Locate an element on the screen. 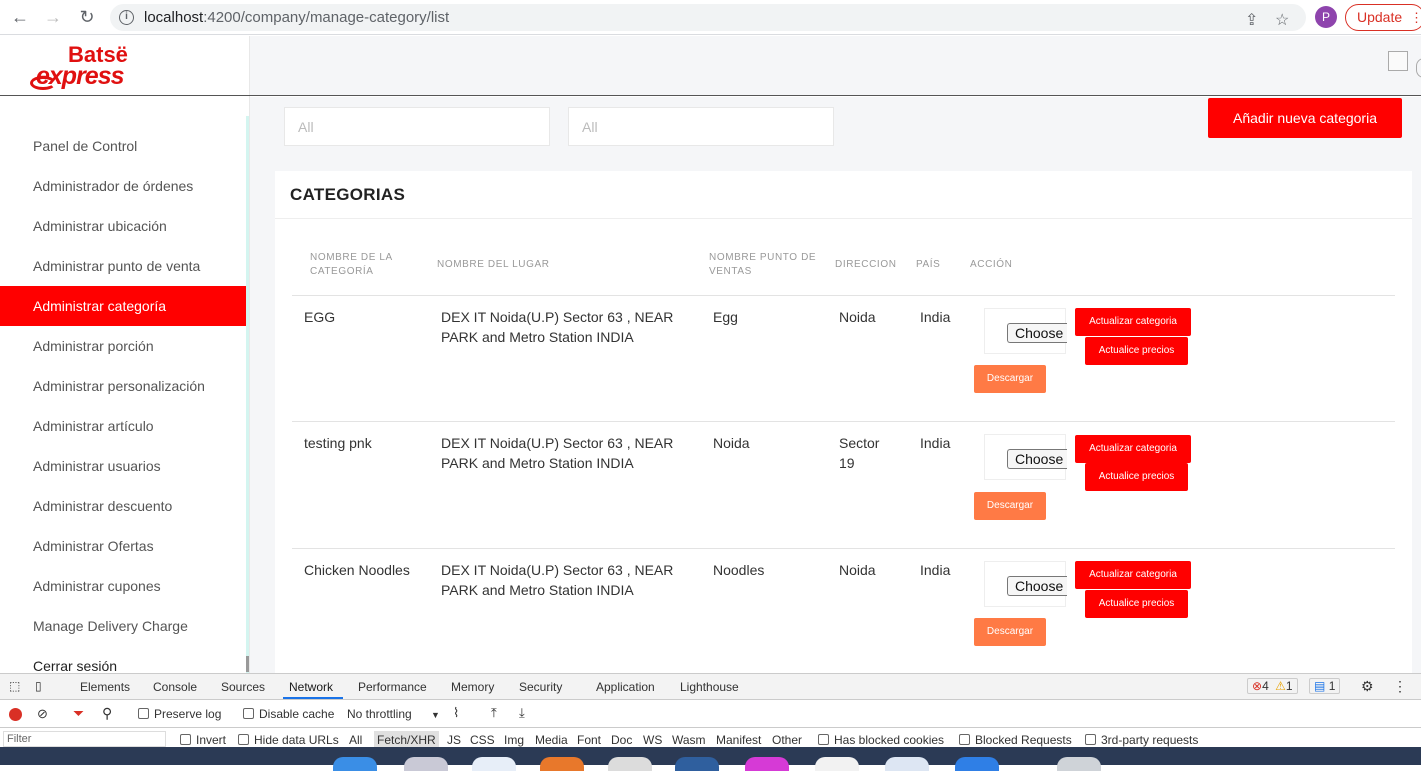  issues-counter: ⊗4 ⚠1 is located at coordinates (1272, 686).